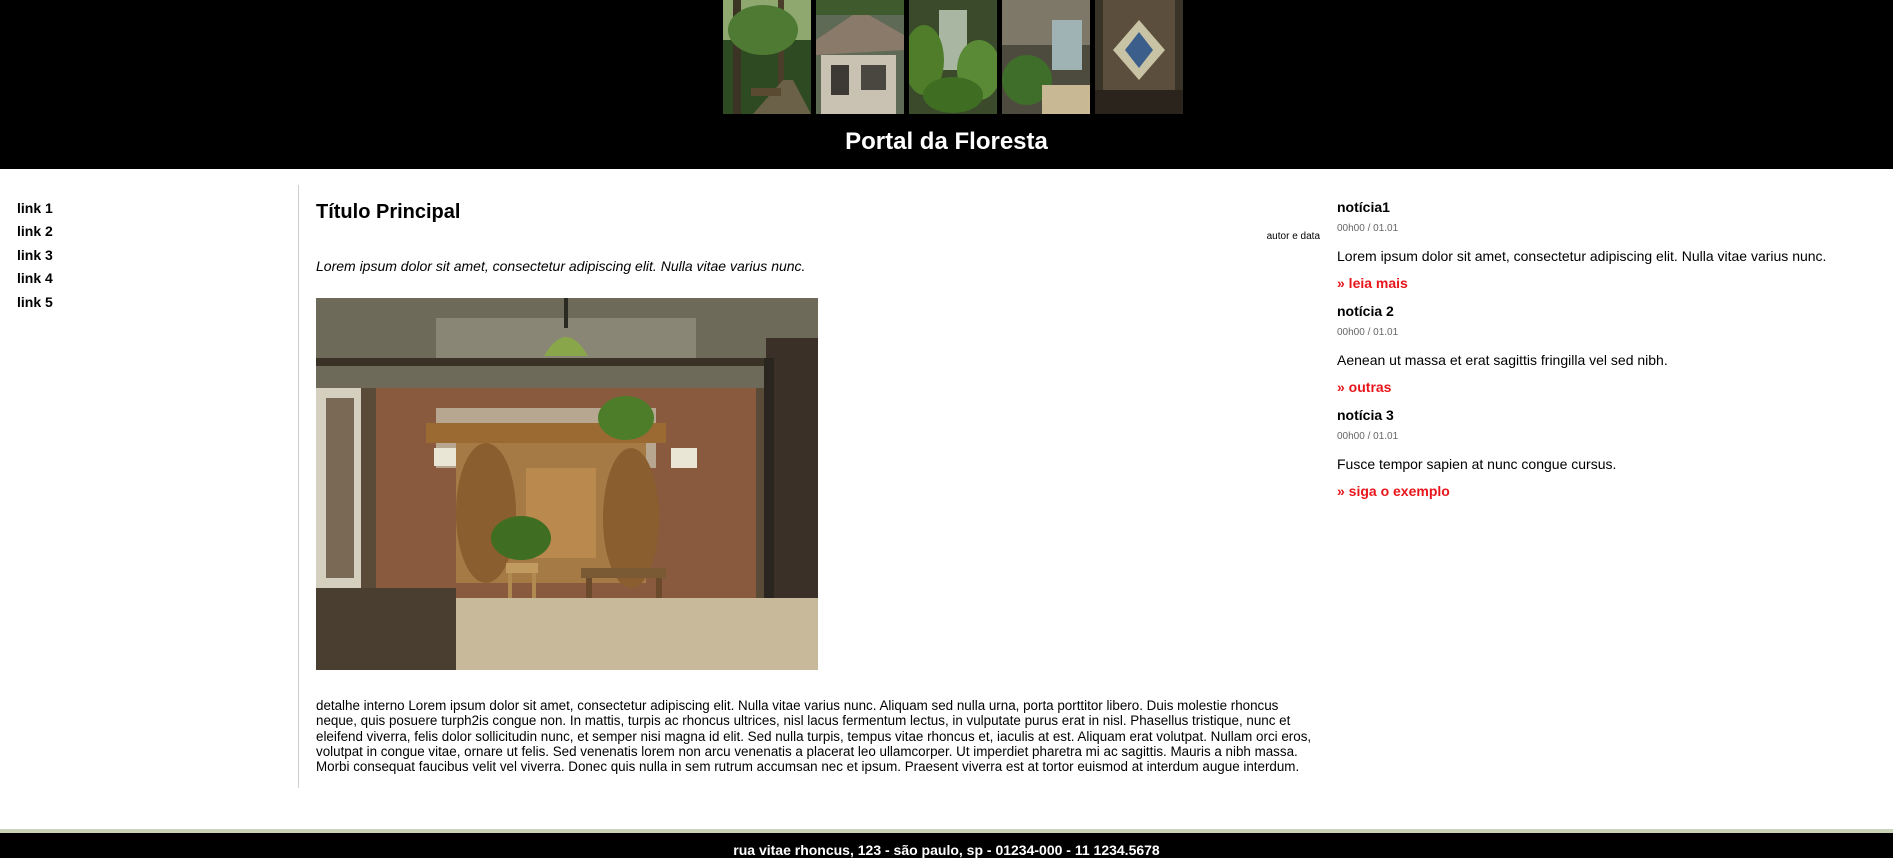  I want to click on news-title: notícia1, so click(1363, 207).